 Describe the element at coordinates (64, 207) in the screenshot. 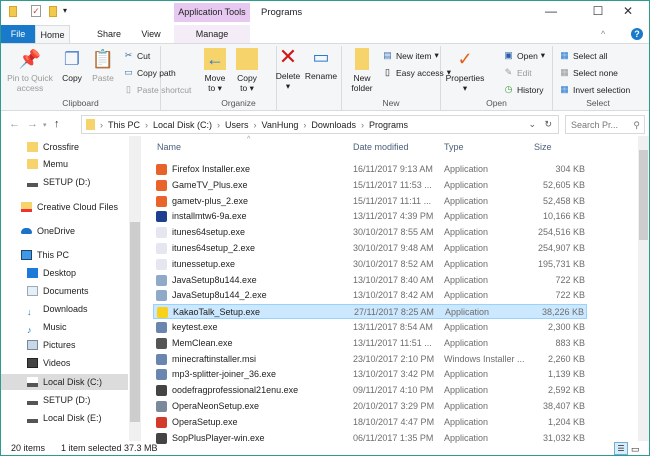

I see `sidebar-item: Creative Cloud Files` at that location.